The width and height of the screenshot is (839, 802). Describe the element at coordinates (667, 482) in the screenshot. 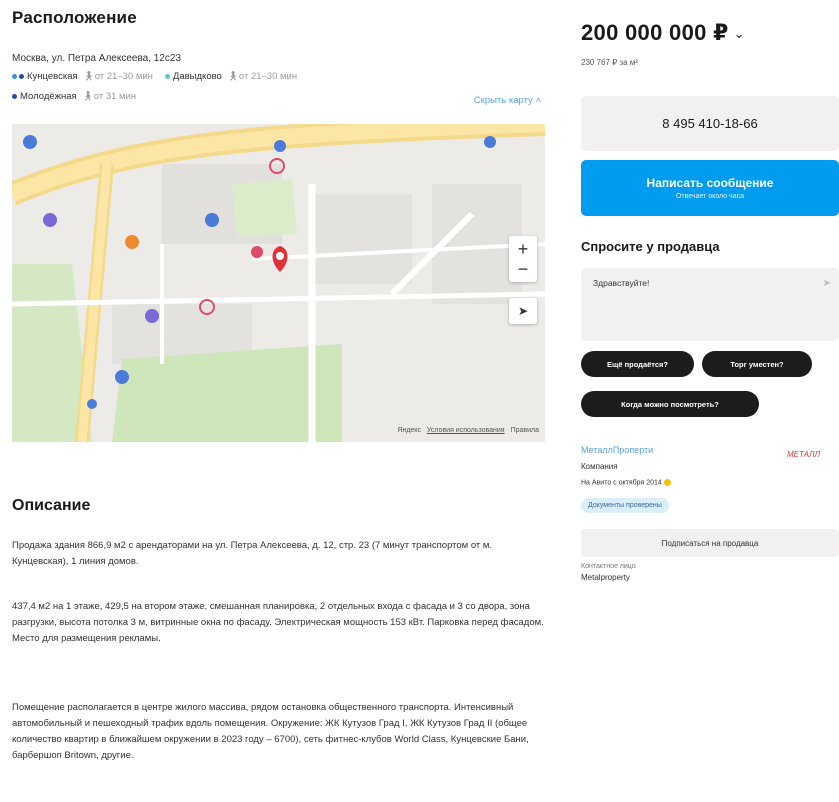

I see `star-badge-icon` at that location.